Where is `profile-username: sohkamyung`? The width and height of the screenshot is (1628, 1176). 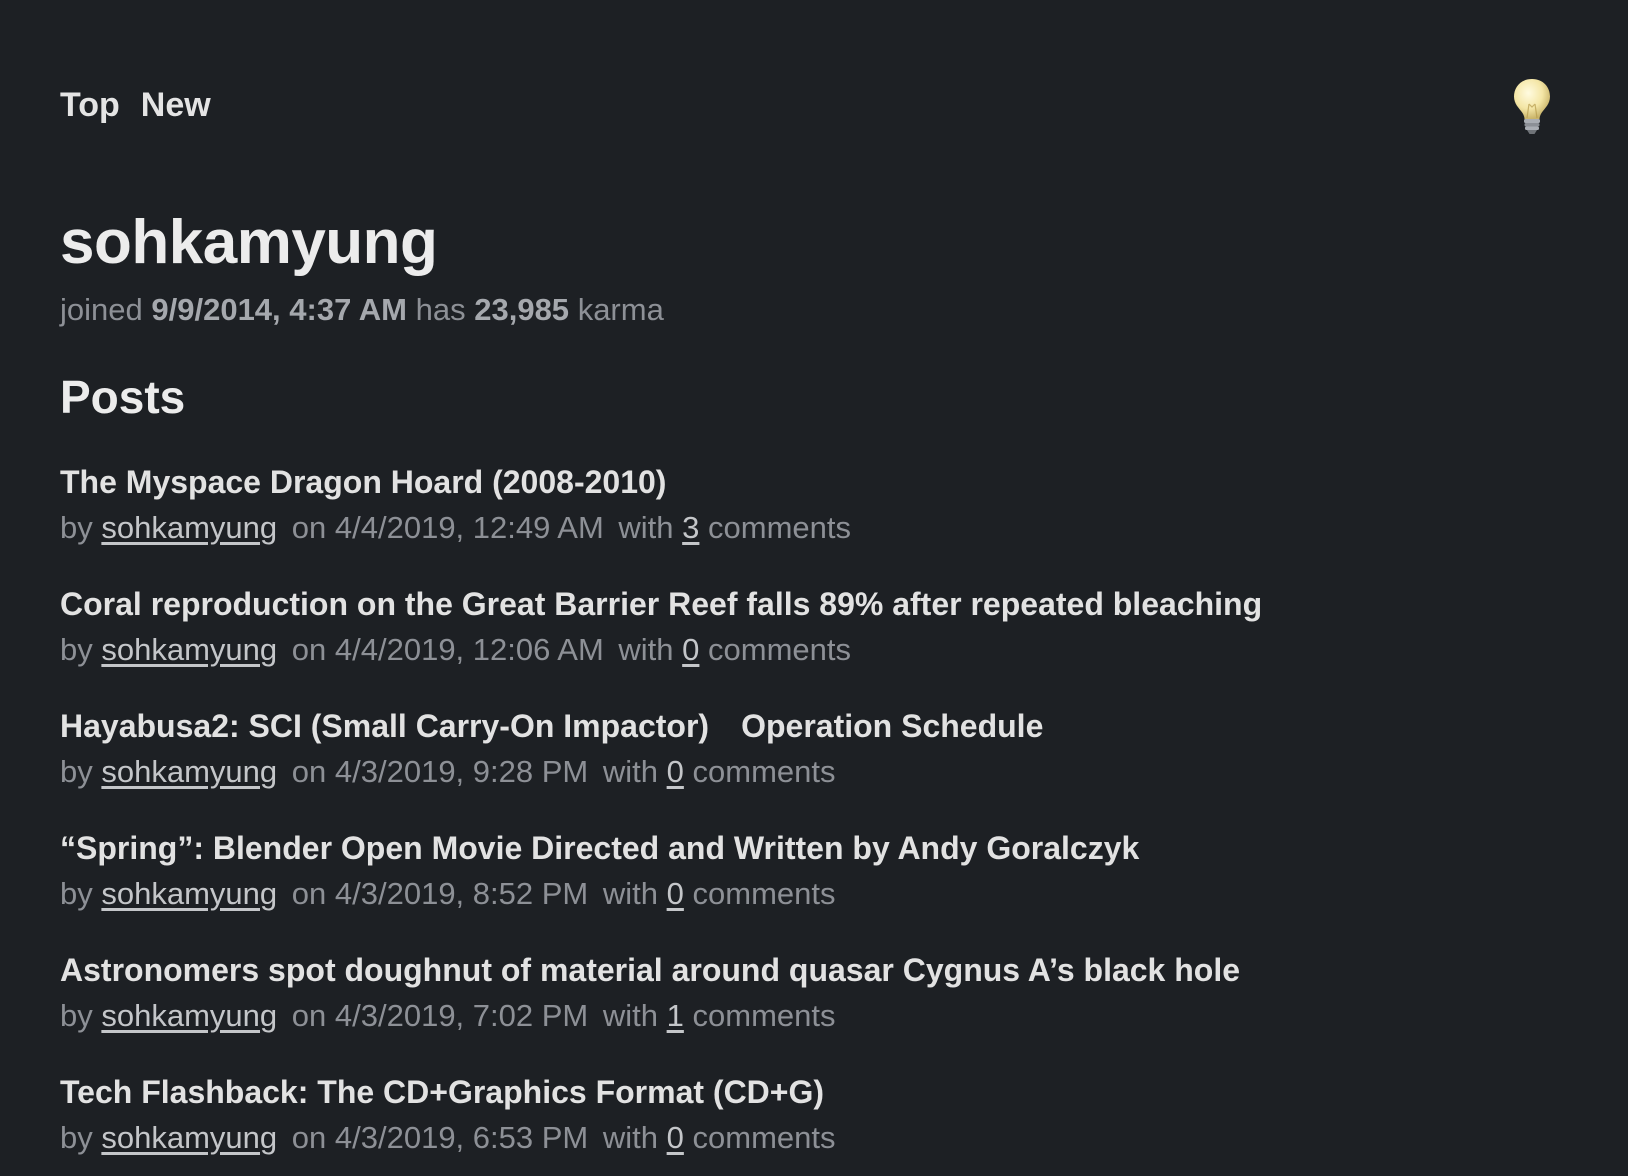 profile-username: sohkamyung is located at coordinates (249, 242).